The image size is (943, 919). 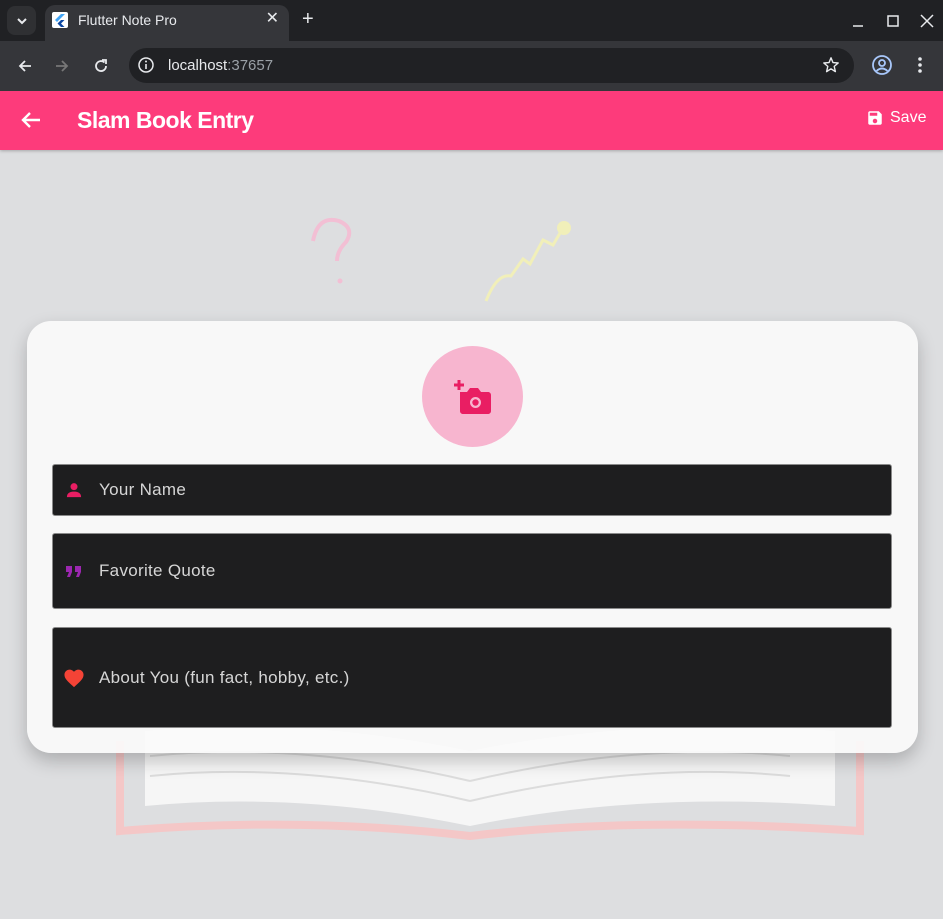 I want to click on name-field-label: Your Name, so click(x=143, y=489).